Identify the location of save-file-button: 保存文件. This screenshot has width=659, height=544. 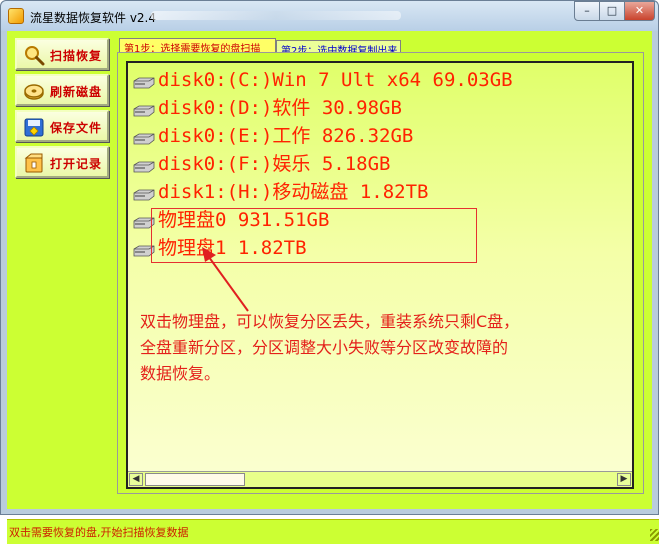
(62, 126).